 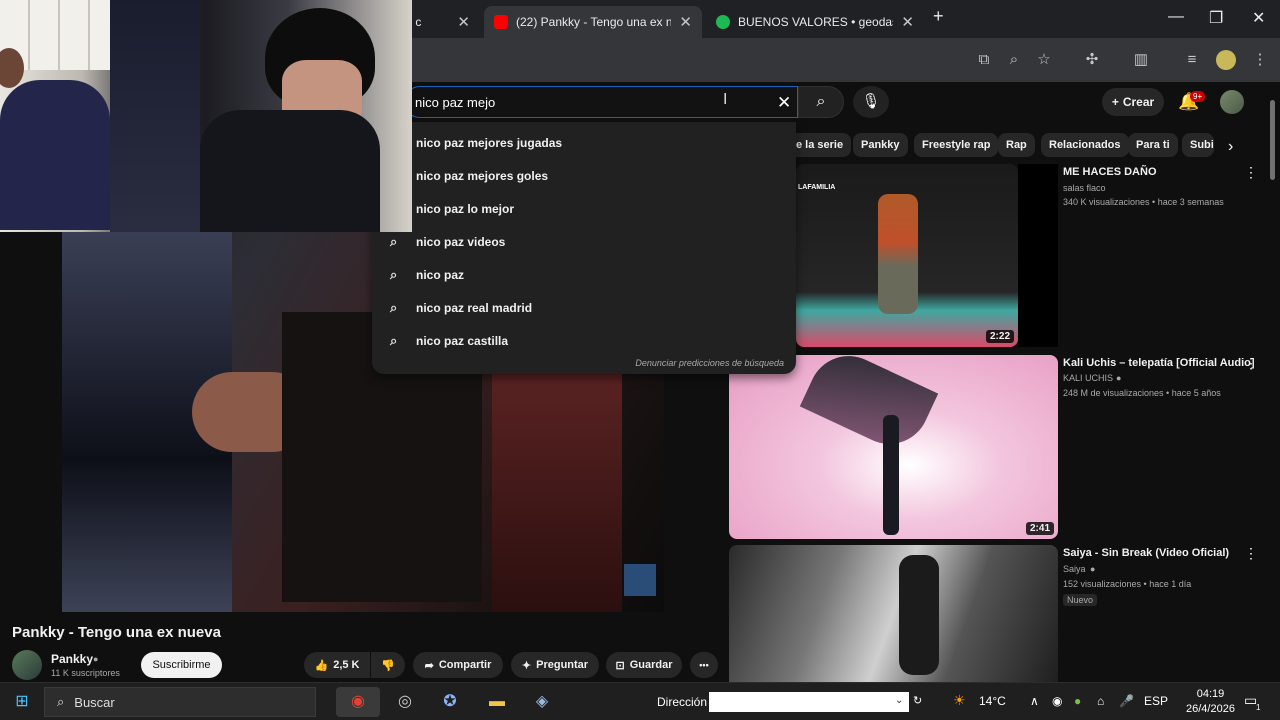 I want to click on chip-rap: Rap, so click(x=1016, y=145).